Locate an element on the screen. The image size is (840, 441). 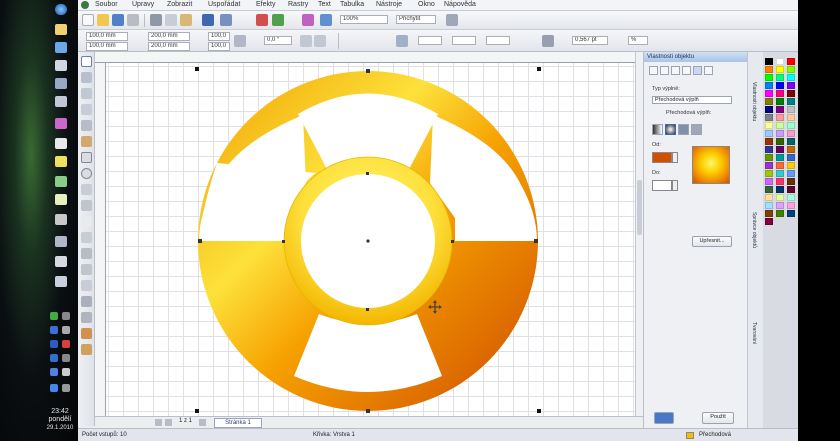
vertical-scrollbar is located at coordinates (639, 234).